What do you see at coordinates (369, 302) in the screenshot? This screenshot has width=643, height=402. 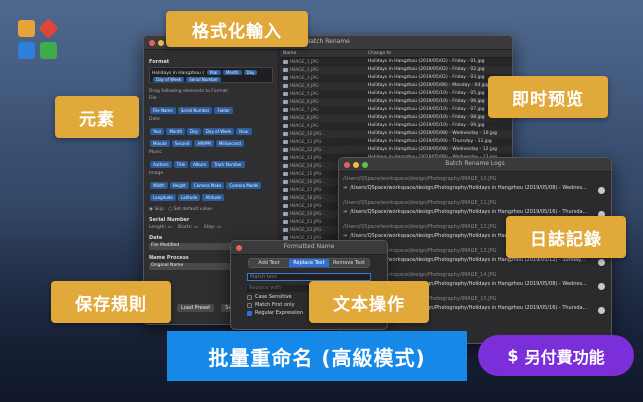 I see `callout-text-ops: 文本操作` at bounding box center [369, 302].